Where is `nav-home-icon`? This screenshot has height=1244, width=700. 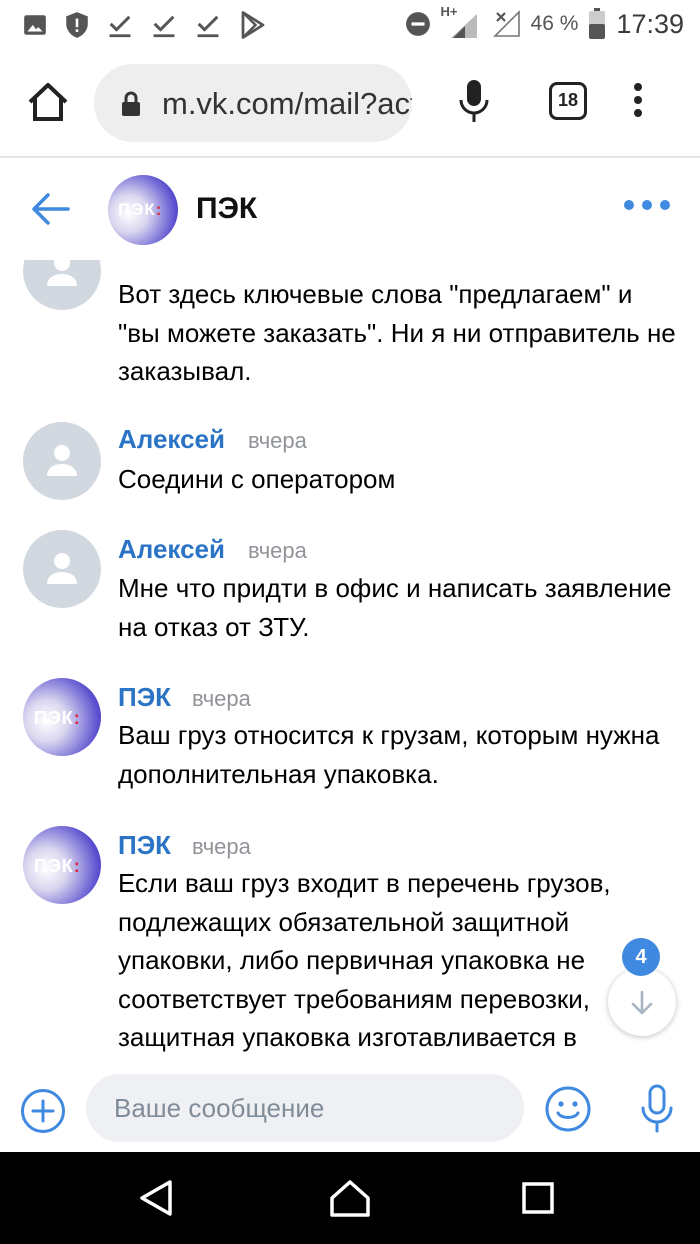
nav-home-icon is located at coordinates (350, 1198).